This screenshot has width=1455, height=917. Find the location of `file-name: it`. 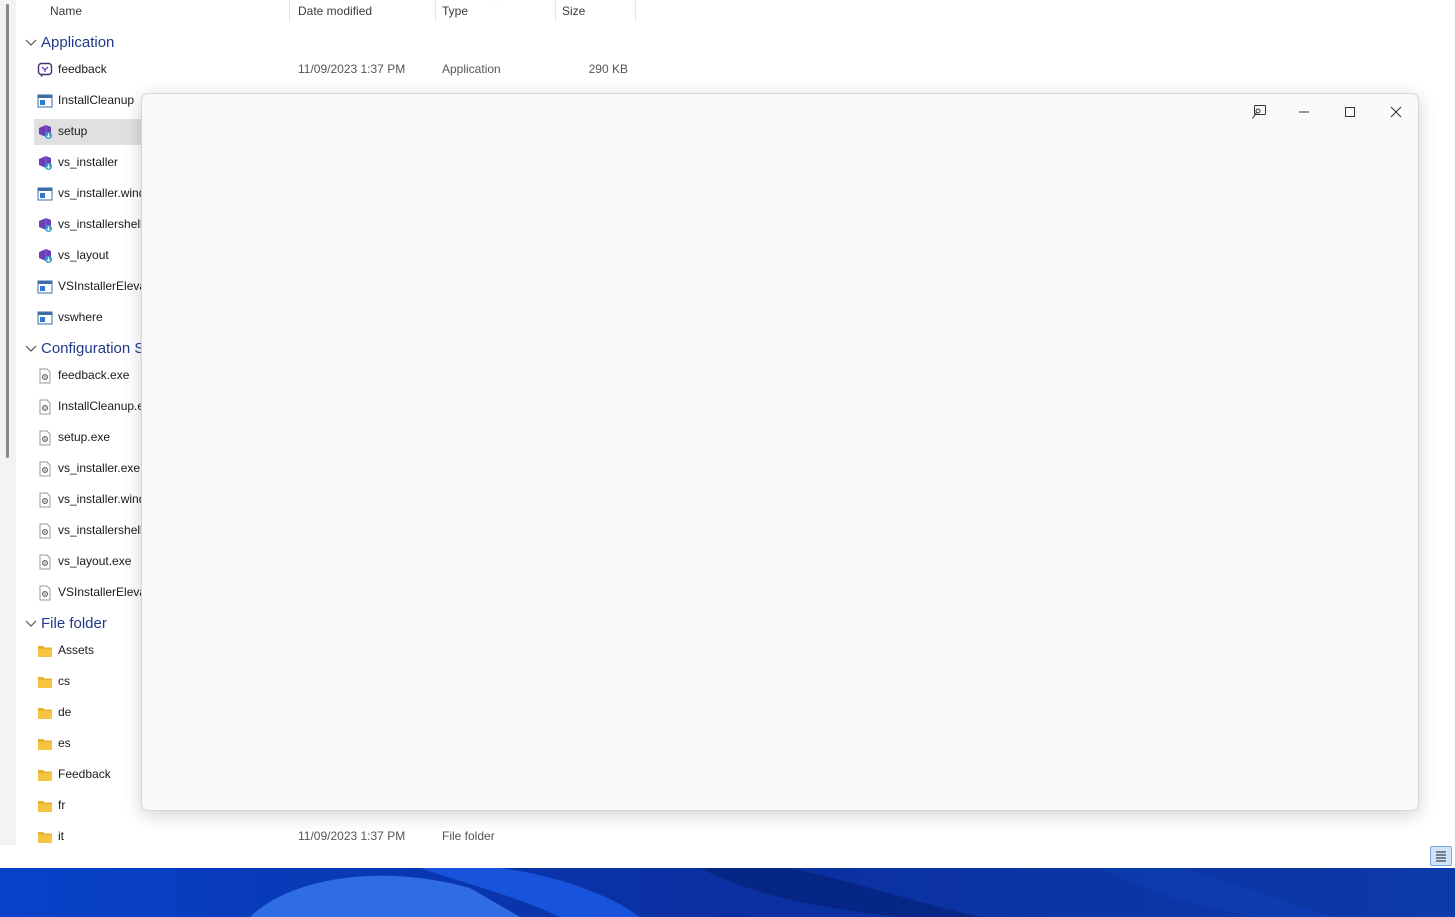

file-name: it is located at coordinates (61, 836).